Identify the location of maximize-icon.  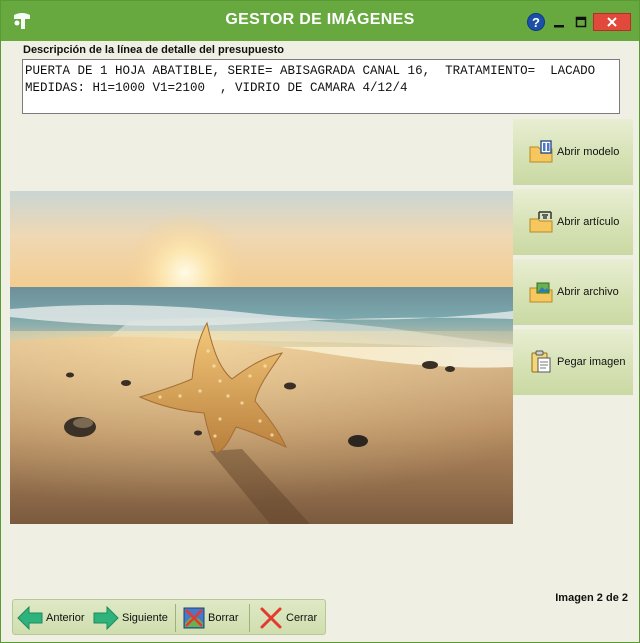
(581, 22).